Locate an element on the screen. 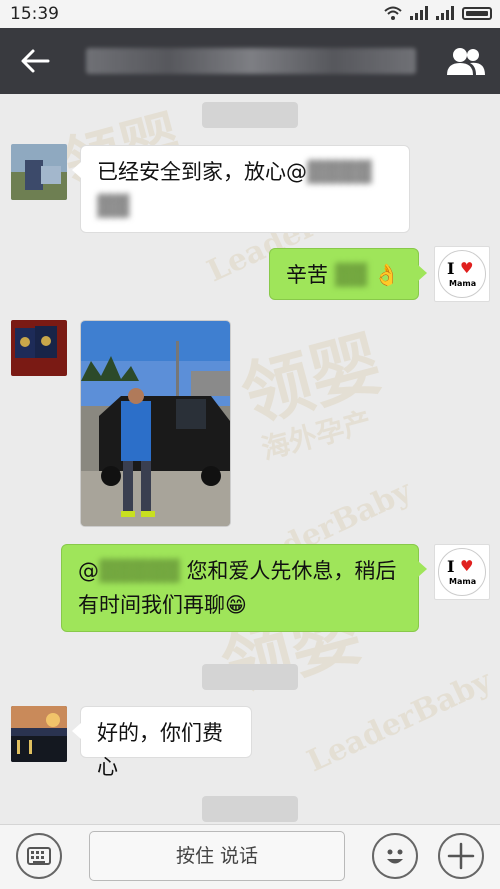 Image resolution: width=500 pixels, height=889 pixels. plus-icon is located at coordinates (461, 856).